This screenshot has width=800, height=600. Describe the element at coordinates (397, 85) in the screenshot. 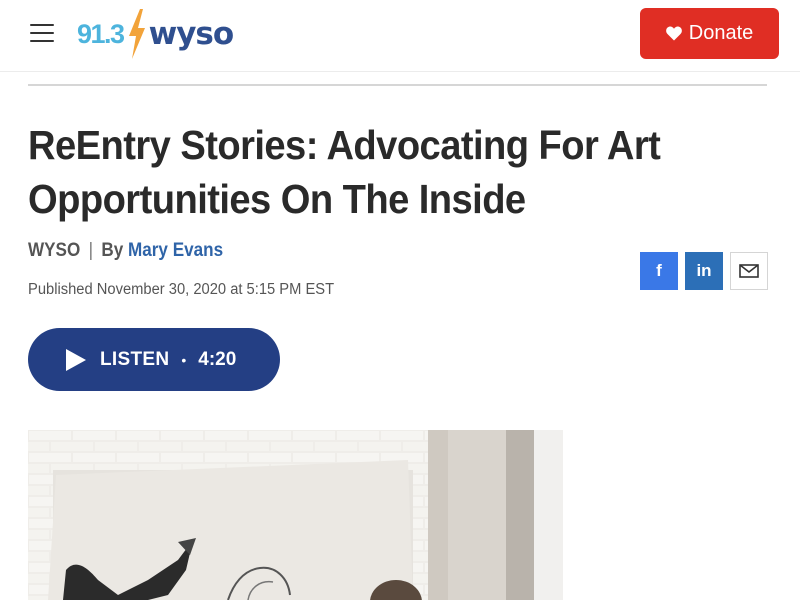

I see `header-divider` at that location.